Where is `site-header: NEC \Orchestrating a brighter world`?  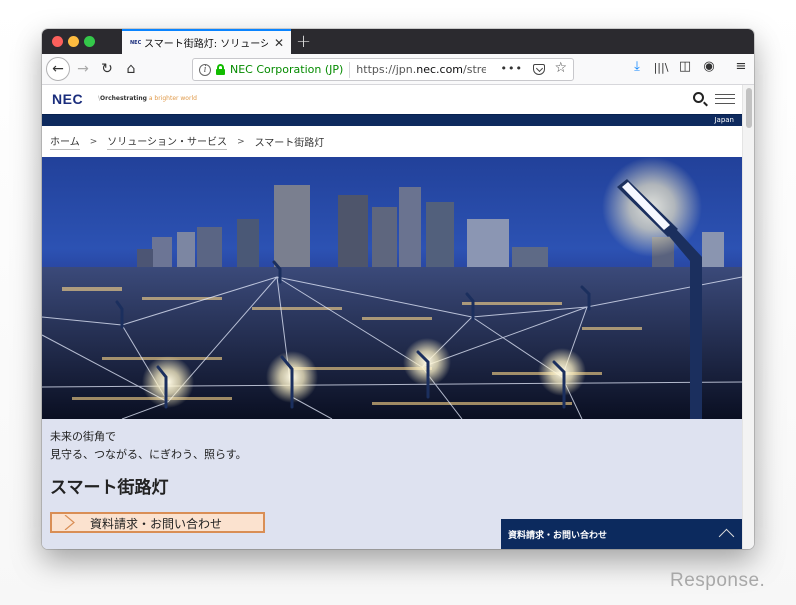 site-header: NEC \Orchestrating a brighter world is located at coordinates (392, 99).